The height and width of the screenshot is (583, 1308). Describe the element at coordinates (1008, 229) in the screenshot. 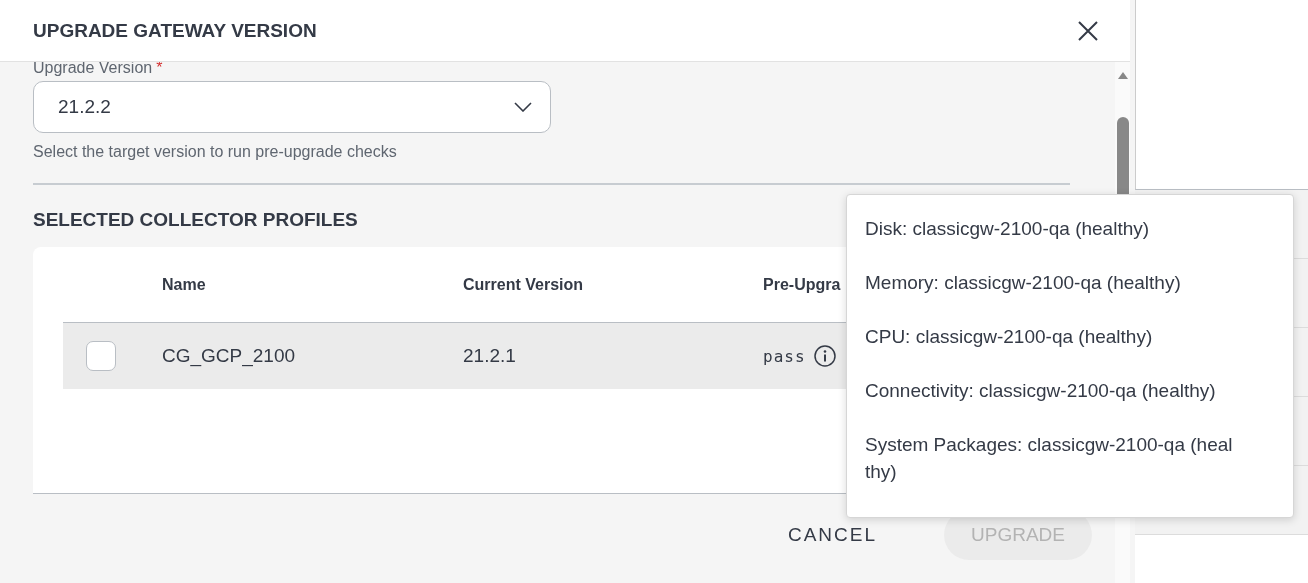

I see `popover-item: Disk: classicgw-2100-qa (healthy)` at that location.